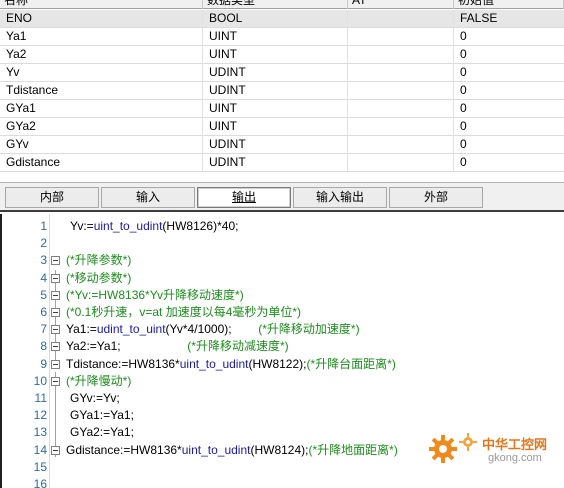 This screenshot has width=564, height=488. What do you see at coordinates (101, 73) in the screenshot?
I see `cell-name: Yv` at bounding box center [101, 73].